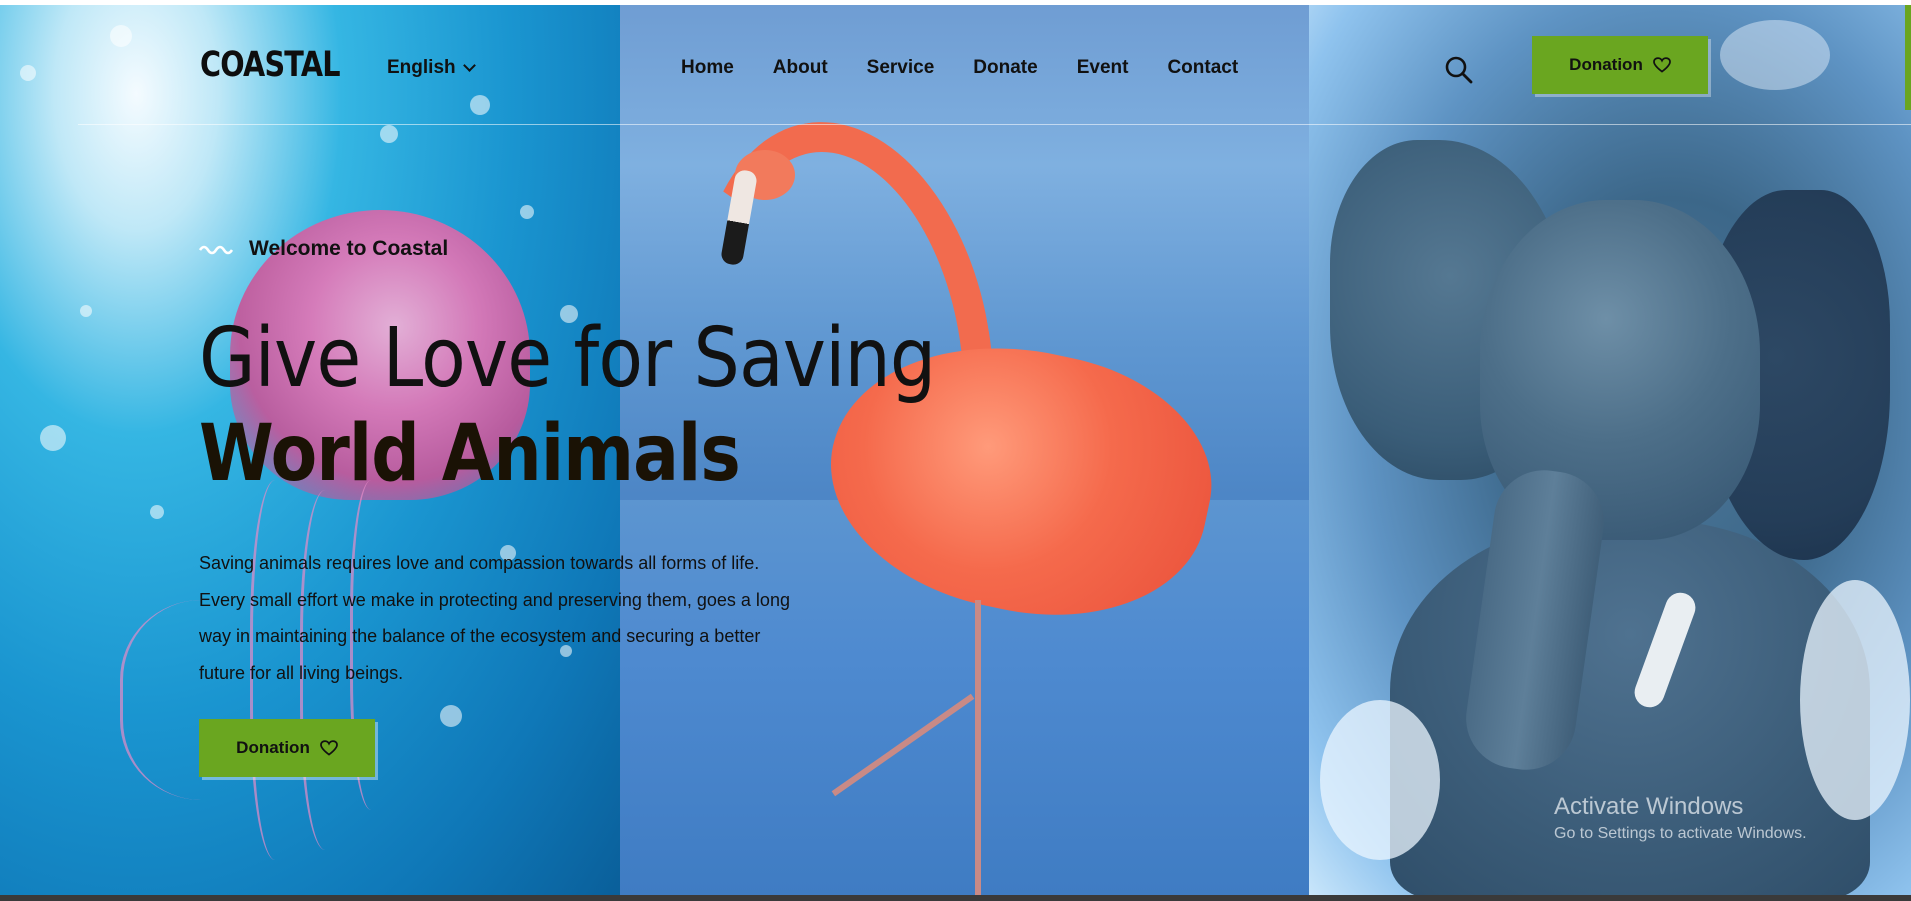 This screenshot has height=901, width=1911. Describe the element at coordinates (349, 248) in the screenshot. I see `hero-eyebrow-text: Welcome to Coastal` at that location.